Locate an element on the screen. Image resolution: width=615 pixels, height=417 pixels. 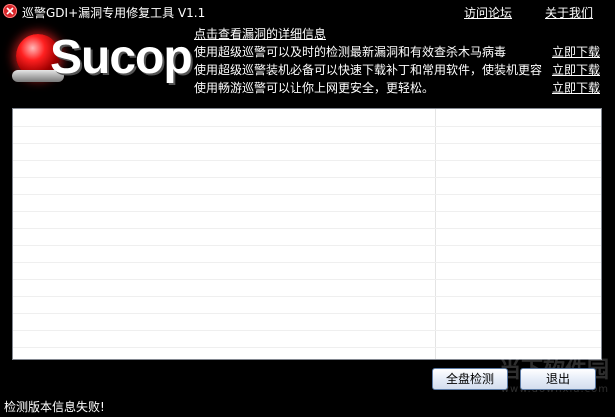
title-bar: 巡警GDI+漏洞专用修复工具 V1.1 访问论坛 关于我们 is located at coordinates (307, 11).